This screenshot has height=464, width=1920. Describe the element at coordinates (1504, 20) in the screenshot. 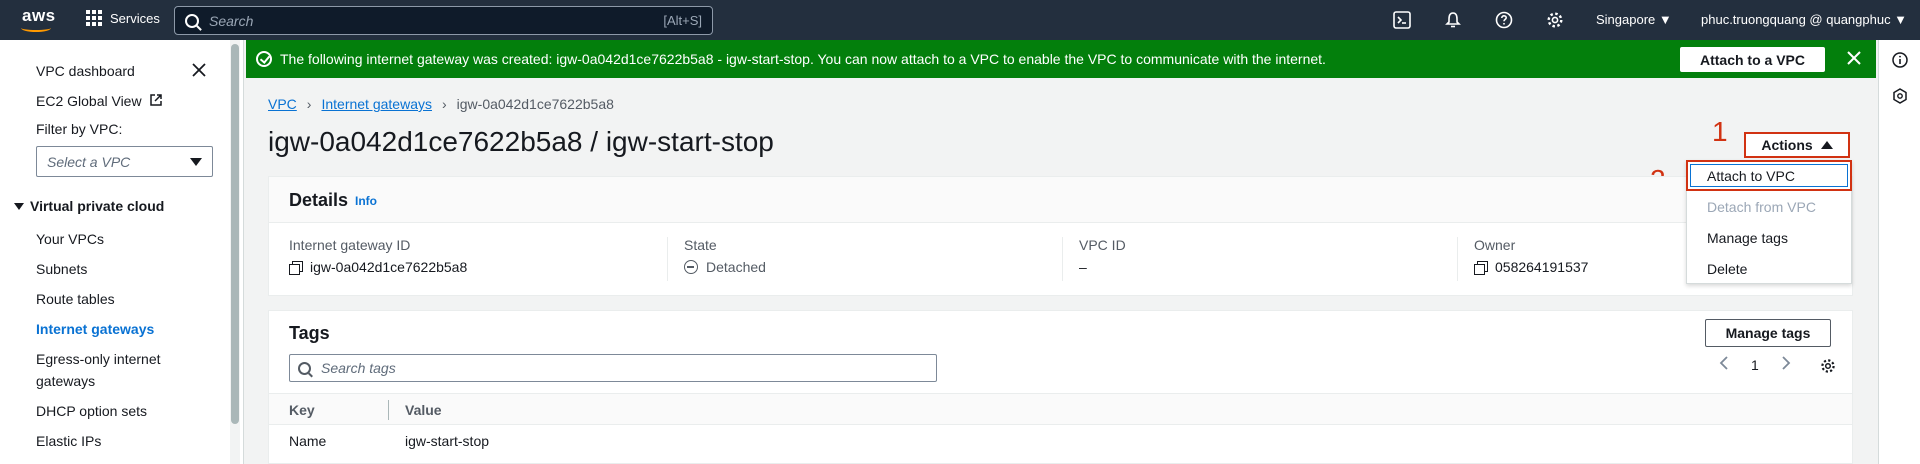

I see `help-icon` at that location.